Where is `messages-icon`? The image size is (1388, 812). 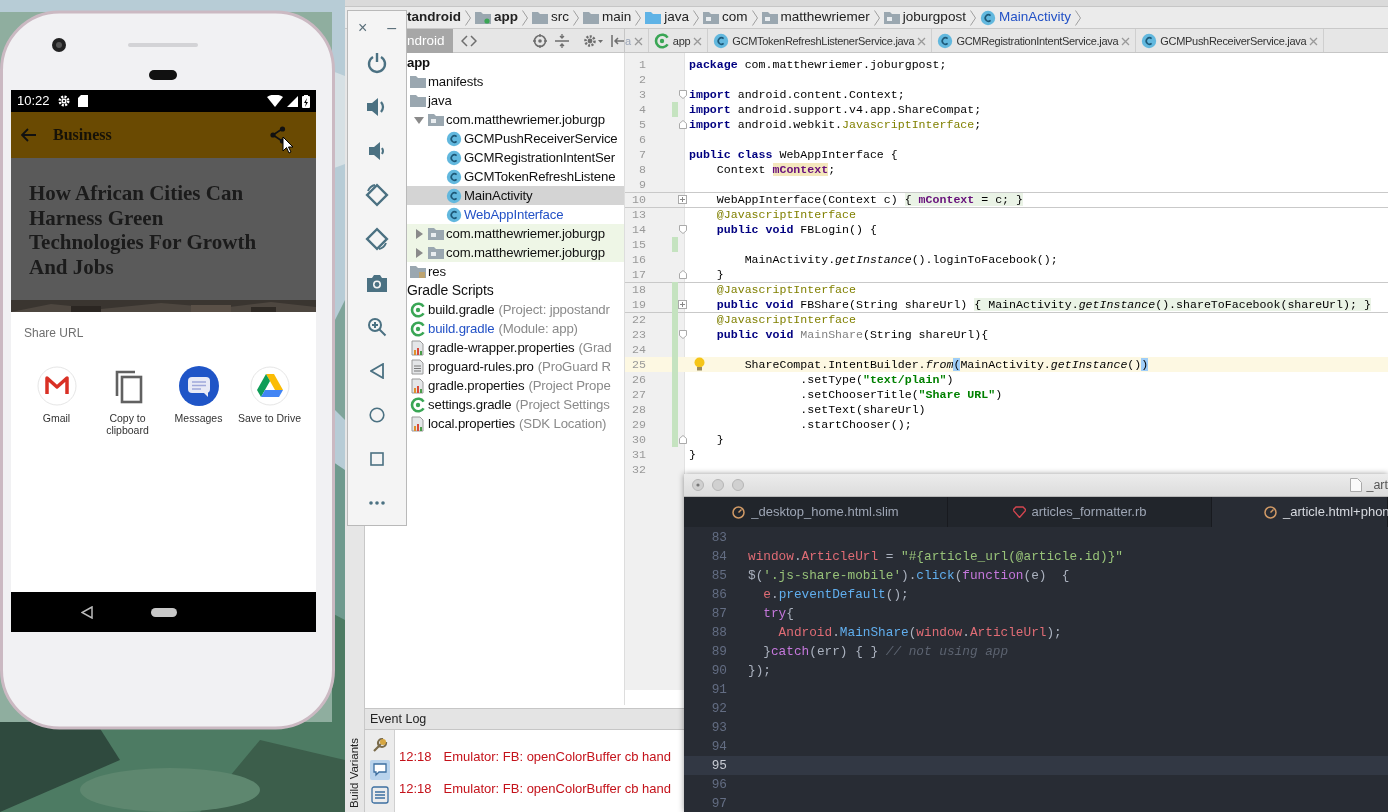 messages-icon is located at coordinates (198, 386).